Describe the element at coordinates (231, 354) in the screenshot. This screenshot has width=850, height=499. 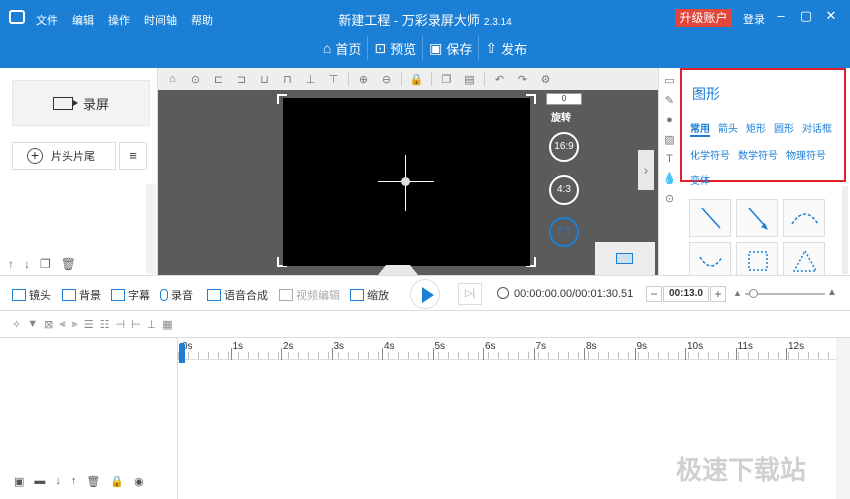
I see `ruler-major-tick` at that location.